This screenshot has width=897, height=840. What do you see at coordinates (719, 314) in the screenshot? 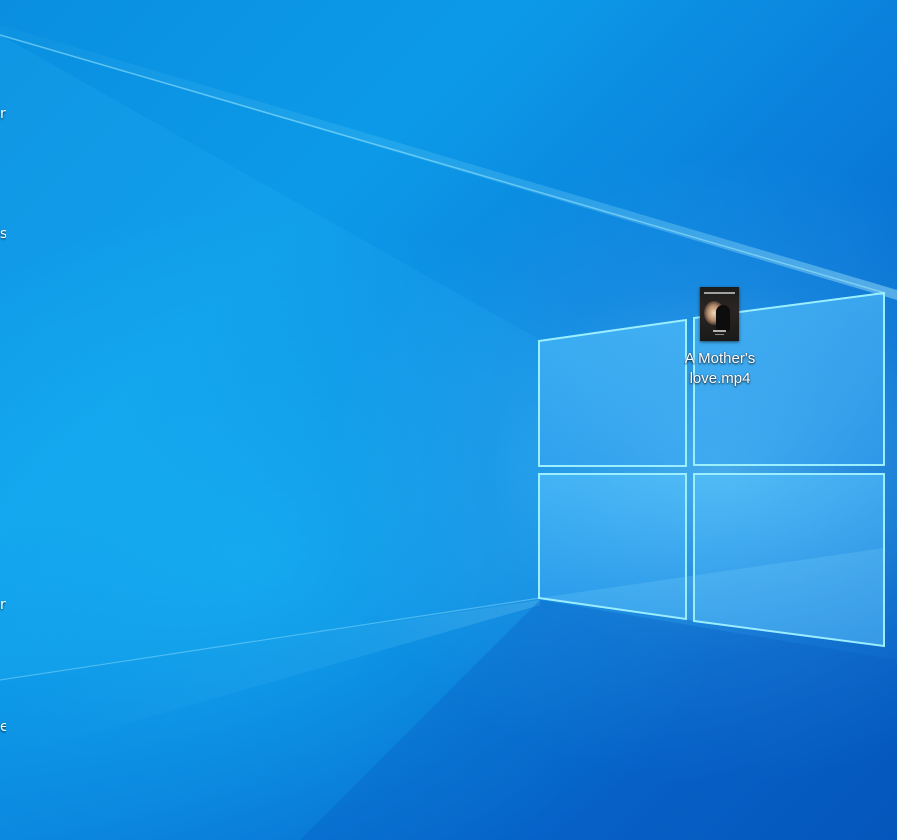
I see `video-thumbnail-icon` at bounding box center [719, 314].